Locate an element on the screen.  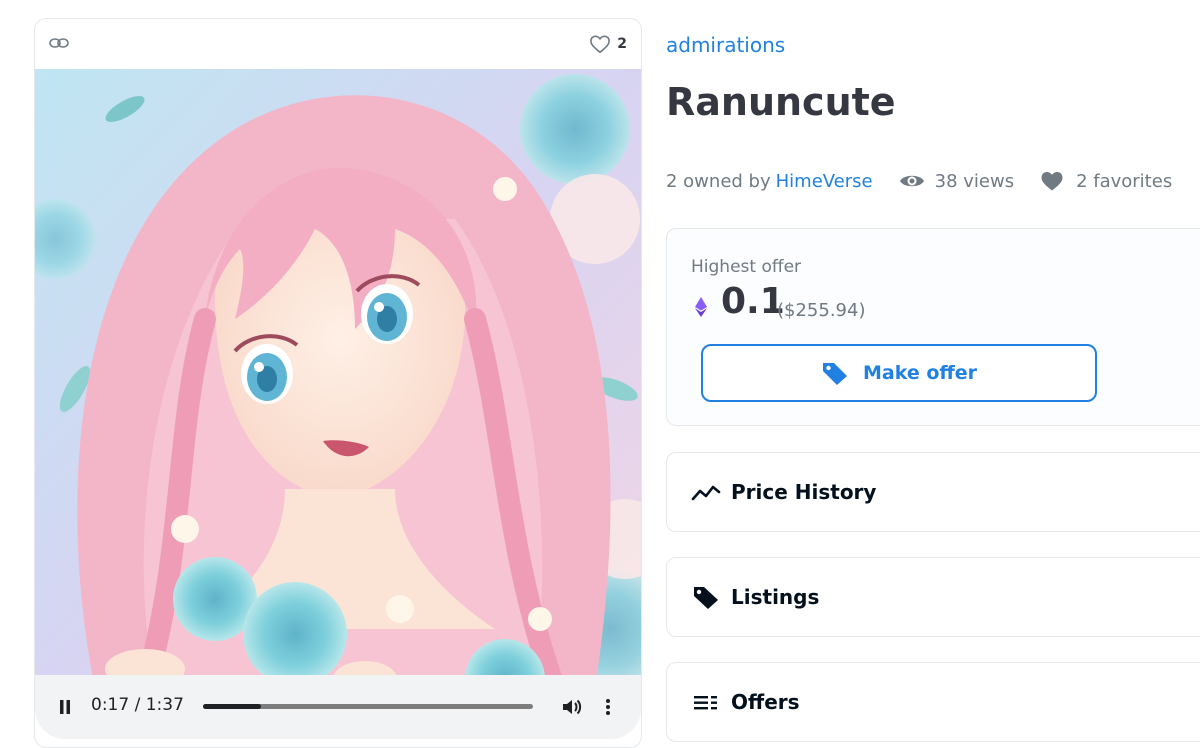
make-offer-button: Make offer is located at coordinates (899, 373).